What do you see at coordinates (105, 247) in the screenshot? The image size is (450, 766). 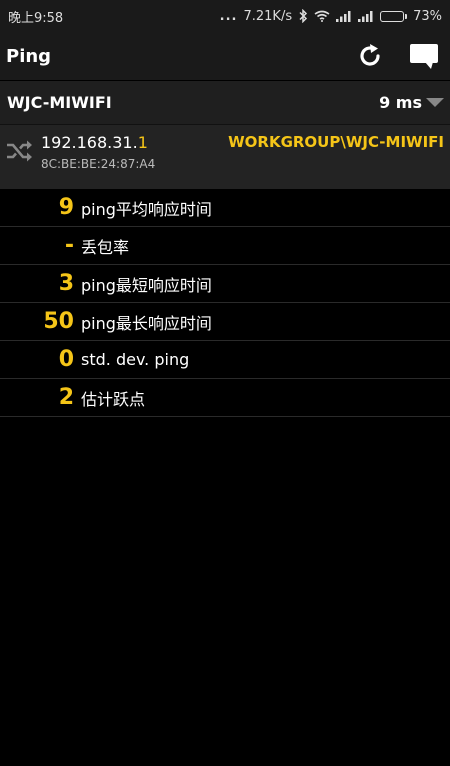 I see `stat-label: 丢包率` at bounding box center [105, 247].